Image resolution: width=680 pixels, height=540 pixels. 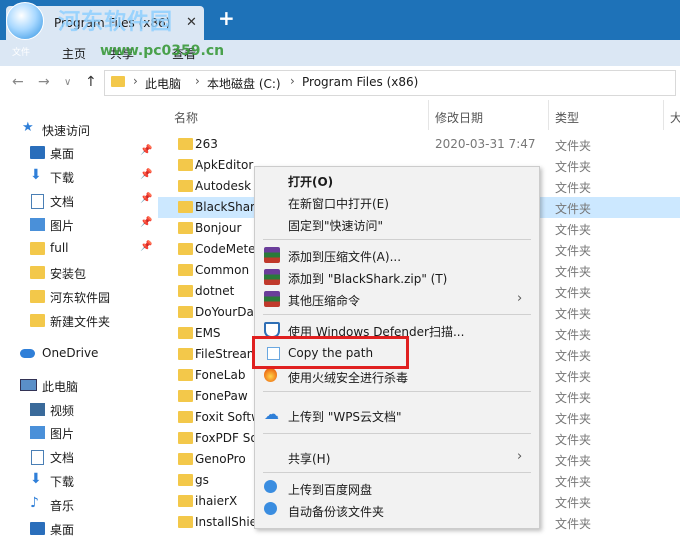 I want to click on menu-item-other-compress: 其他压缩命令 ›, so click(x=397, y=299).